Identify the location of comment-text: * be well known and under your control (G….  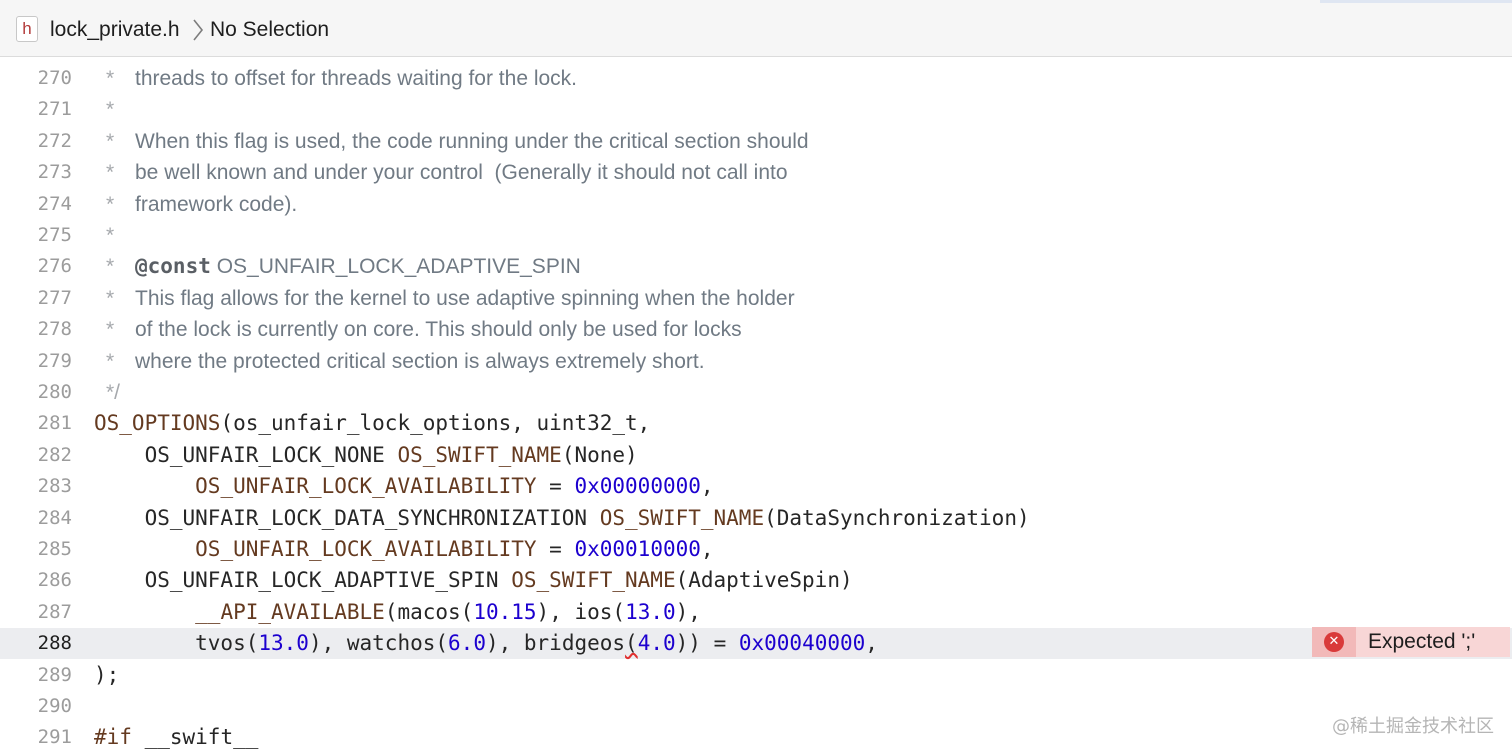
(447, 172).